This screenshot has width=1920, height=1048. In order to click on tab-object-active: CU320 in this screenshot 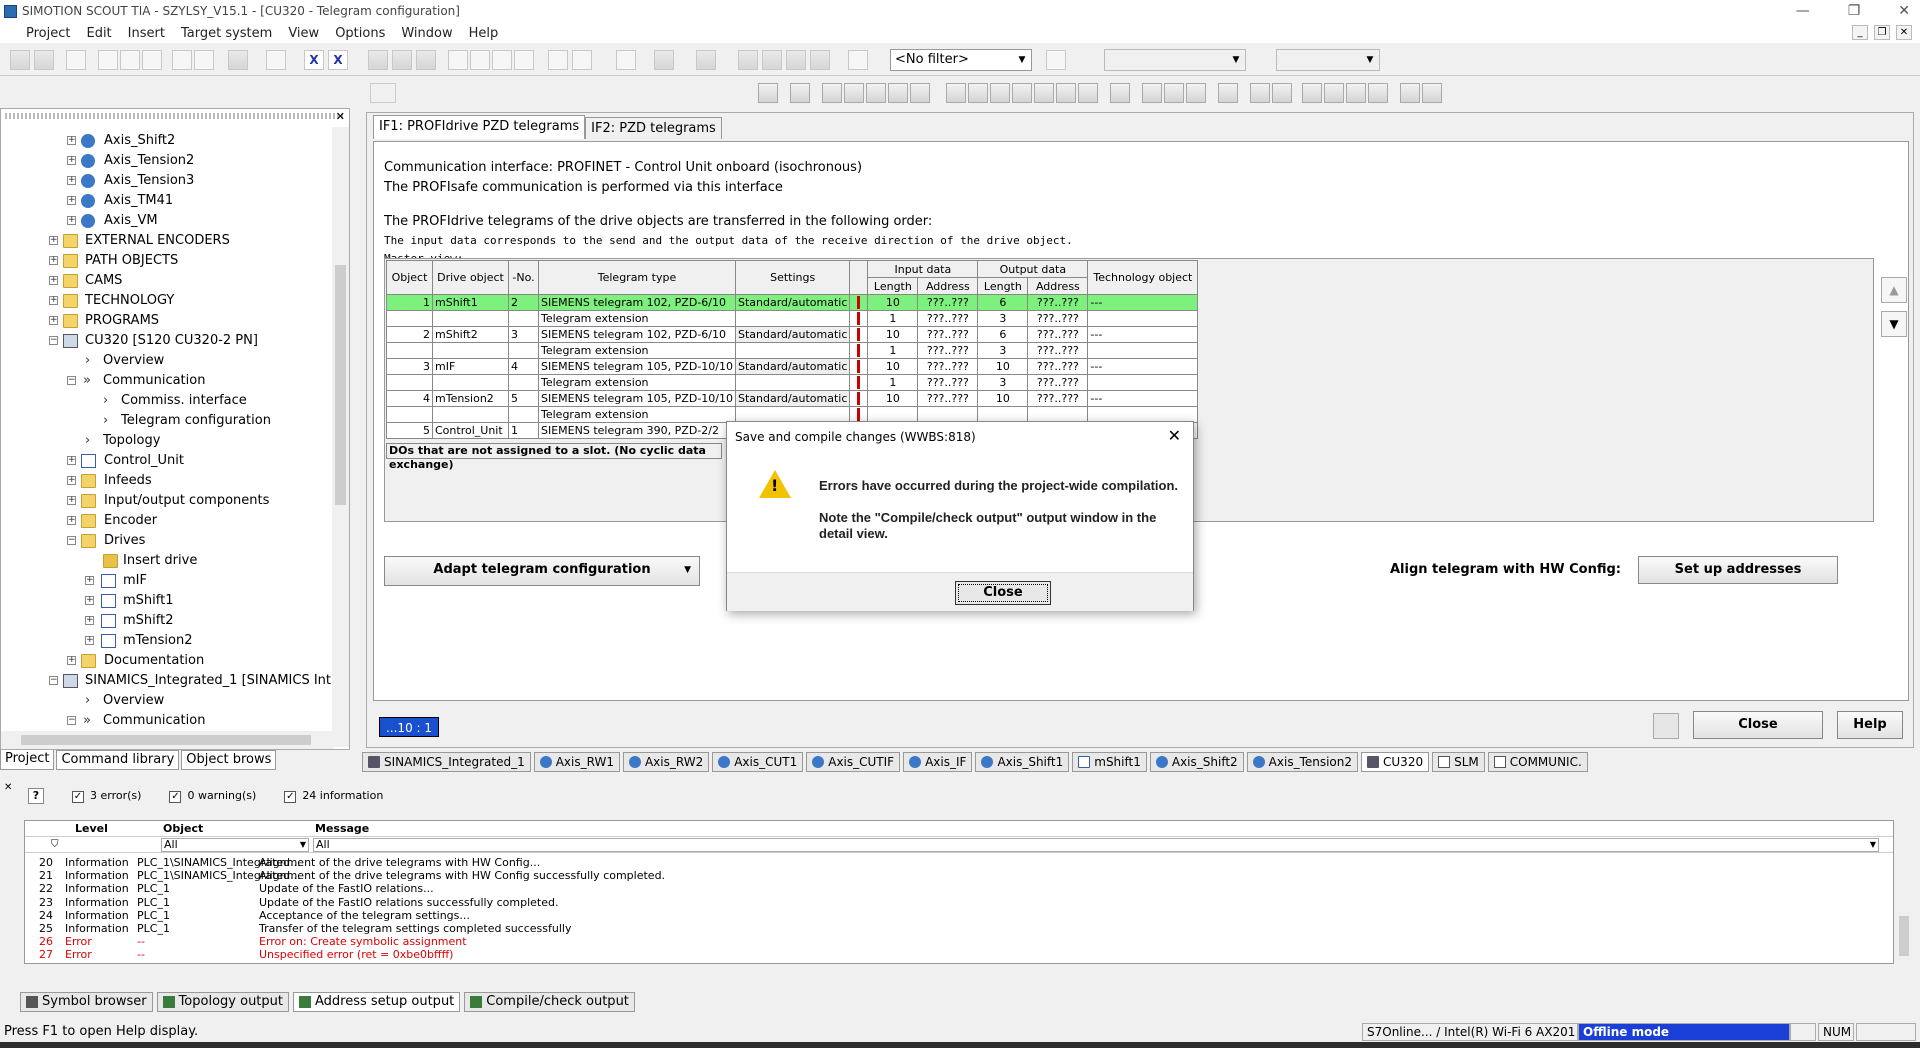, I will do `click(1395, 762)`.